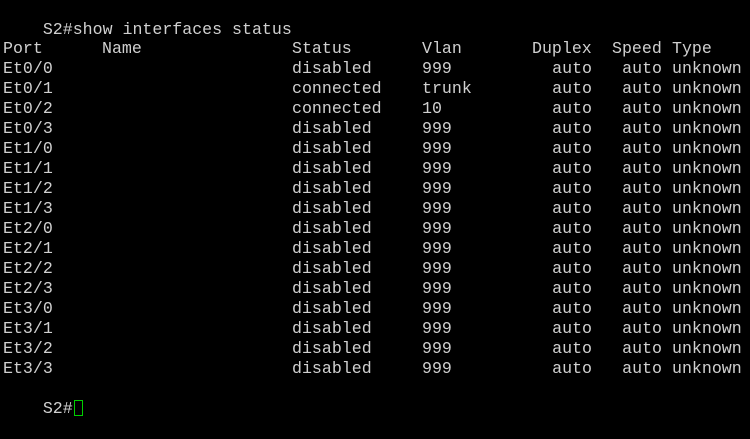 Image resolution: width=750 pixels, height=439 pixels. I want to click on cell-port: Et0/0, so click(28, 68).